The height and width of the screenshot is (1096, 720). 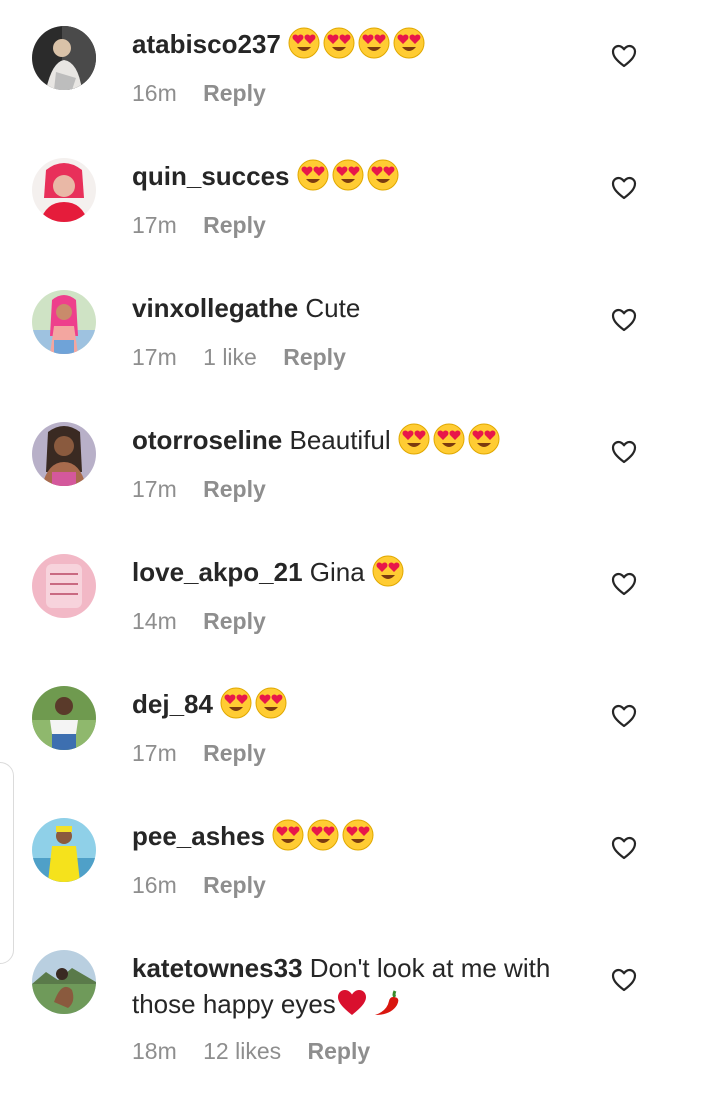 What do you see at coordinates (352, 1003) in the screenshot?
I see `red-heart-emoji` at bounding box center [352, 1003].